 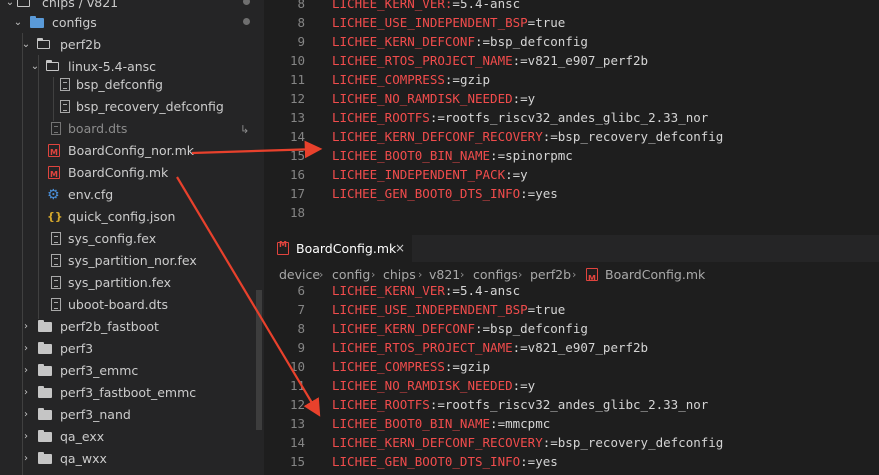 I want to click on tree-folder-perf2b: ⌄ perf2b, so click(x=132, y=45).